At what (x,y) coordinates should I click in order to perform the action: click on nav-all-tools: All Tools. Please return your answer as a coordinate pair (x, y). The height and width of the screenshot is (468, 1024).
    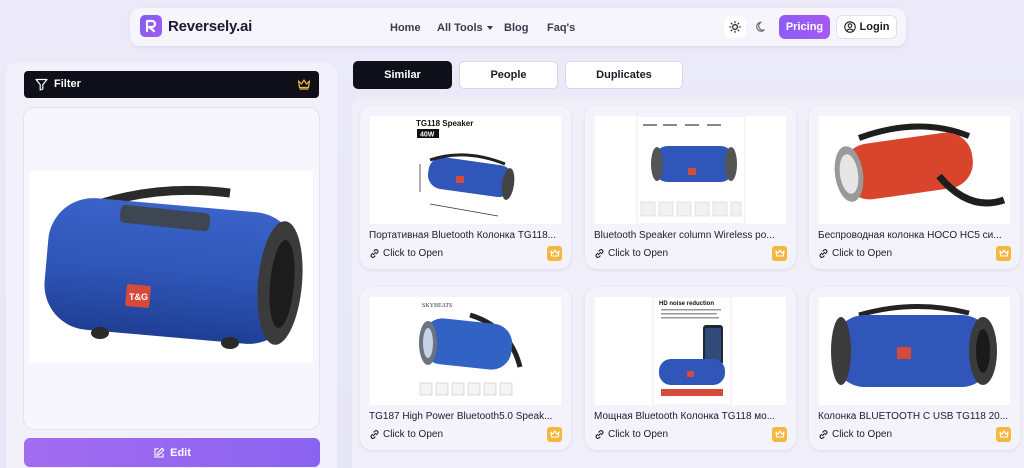
    Looking at the image, I should click on (465, 28).